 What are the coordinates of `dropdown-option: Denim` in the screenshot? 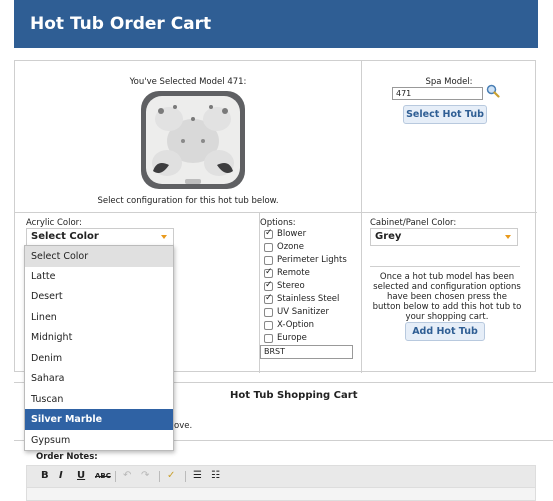 It's located at (99, 358).